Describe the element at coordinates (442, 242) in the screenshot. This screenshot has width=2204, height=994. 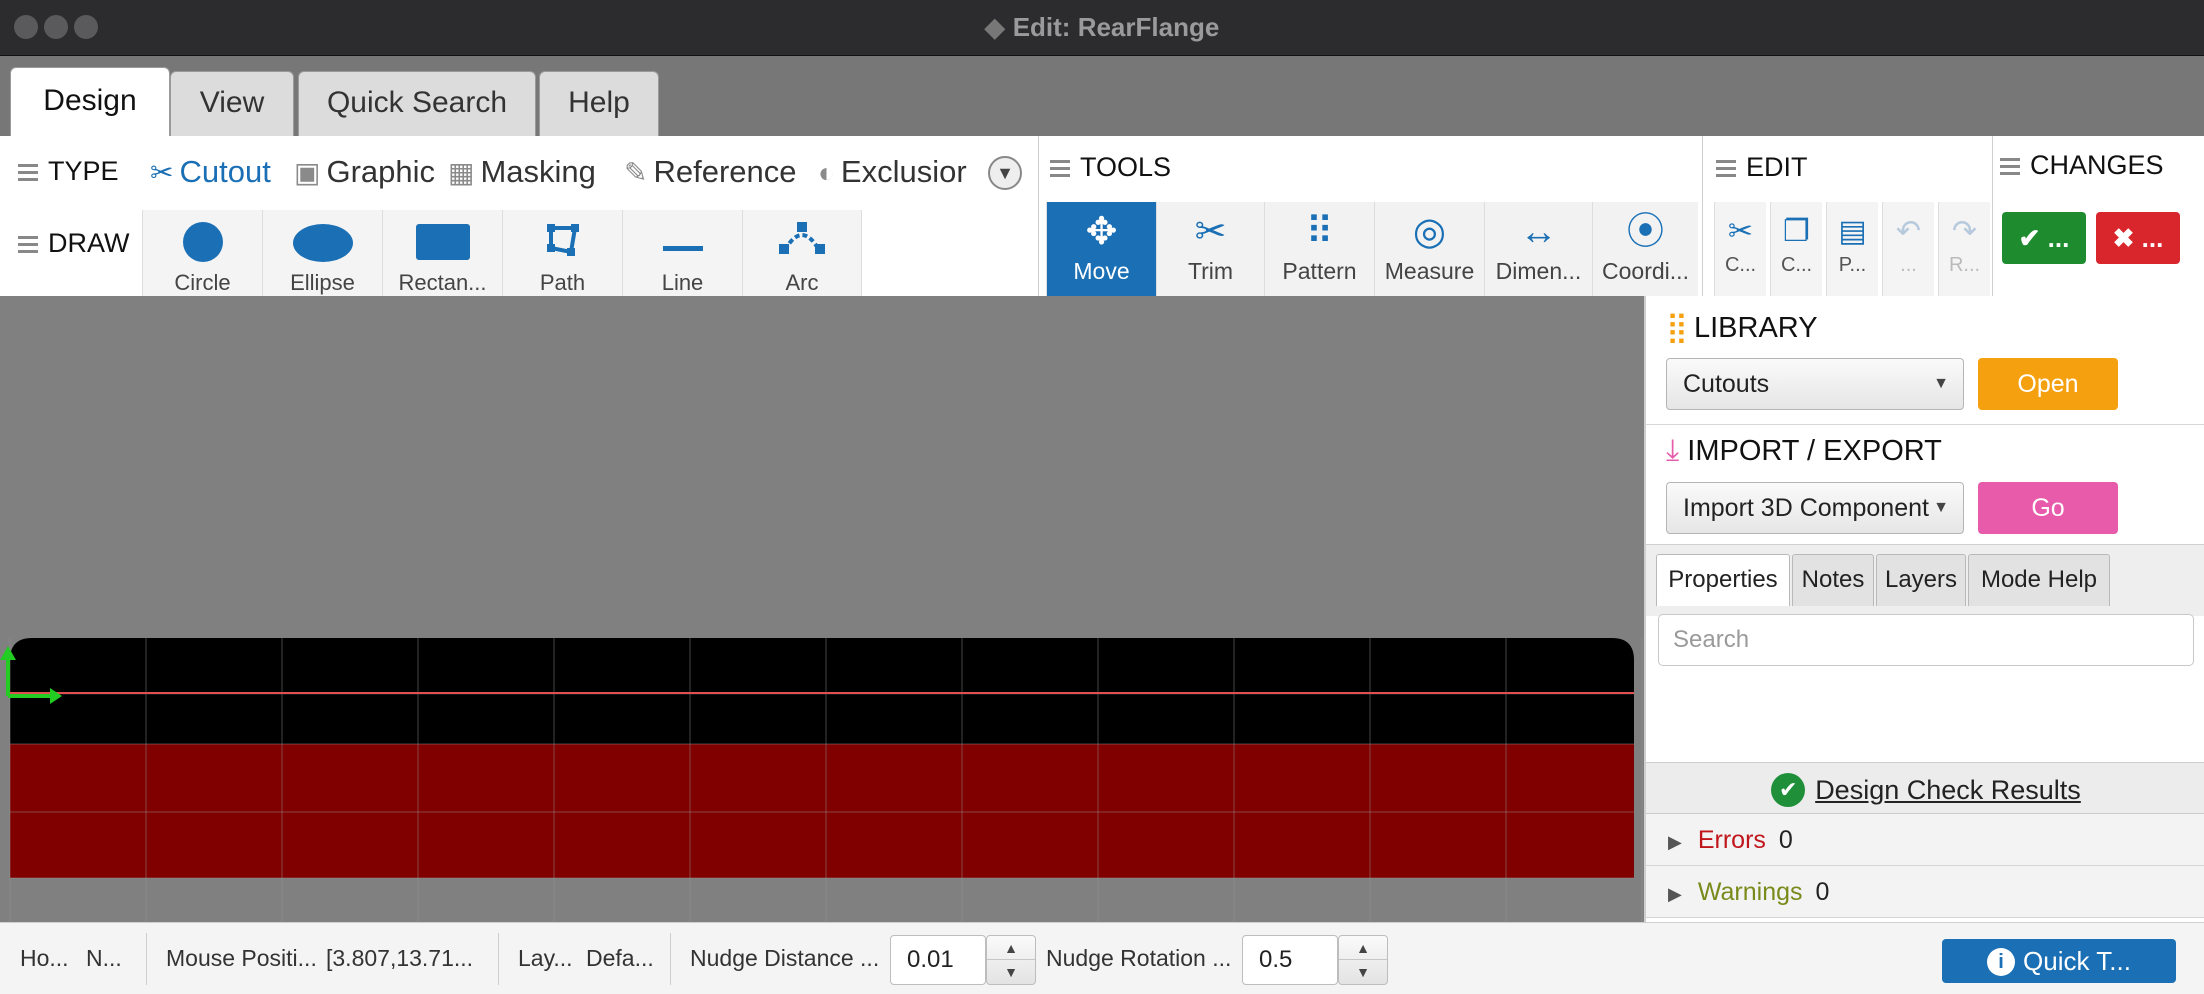
I see `rectangle-icon` at that location.